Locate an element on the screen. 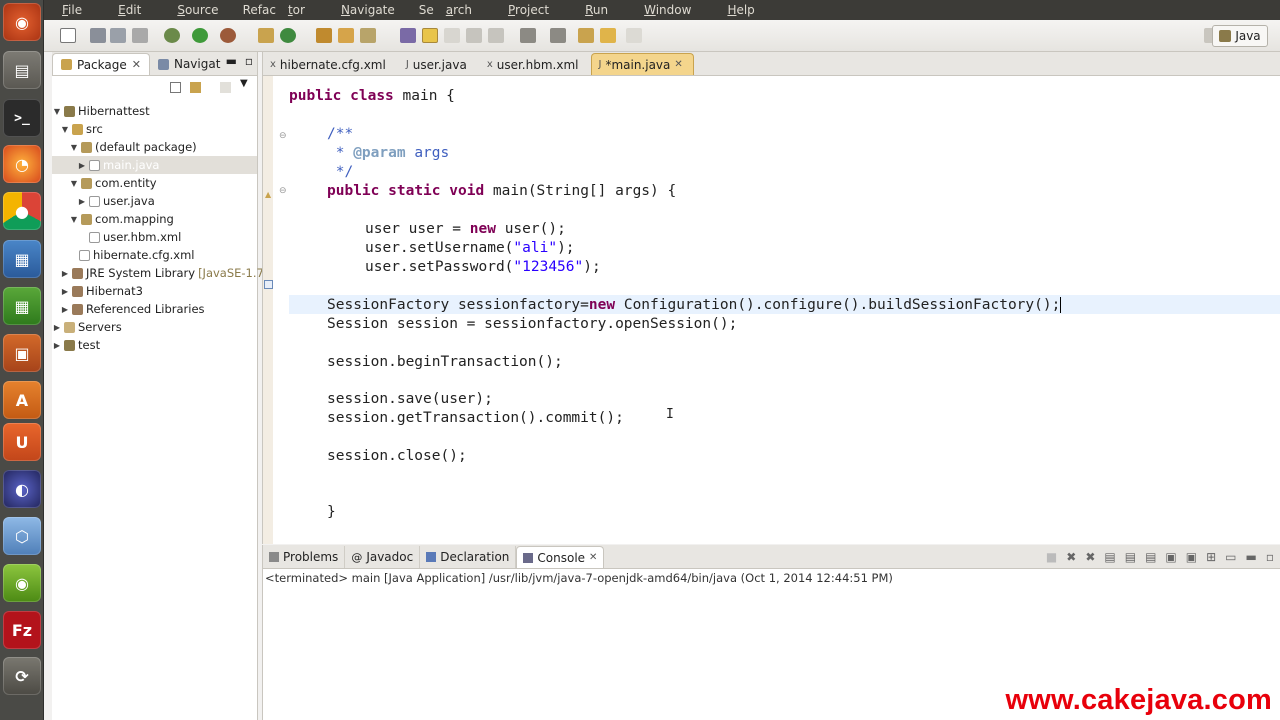 The image size is (1280, 720). next-annotation-icon is located at coordinates (528, 35).